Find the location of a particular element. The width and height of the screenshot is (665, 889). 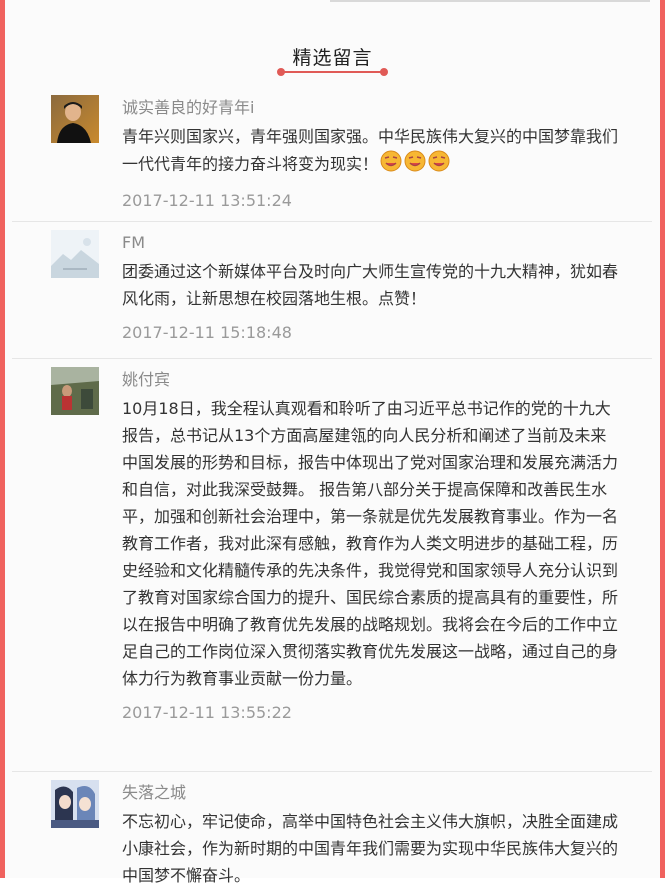

landscape-placeholder-avatar is located at coordinates (75, 254).